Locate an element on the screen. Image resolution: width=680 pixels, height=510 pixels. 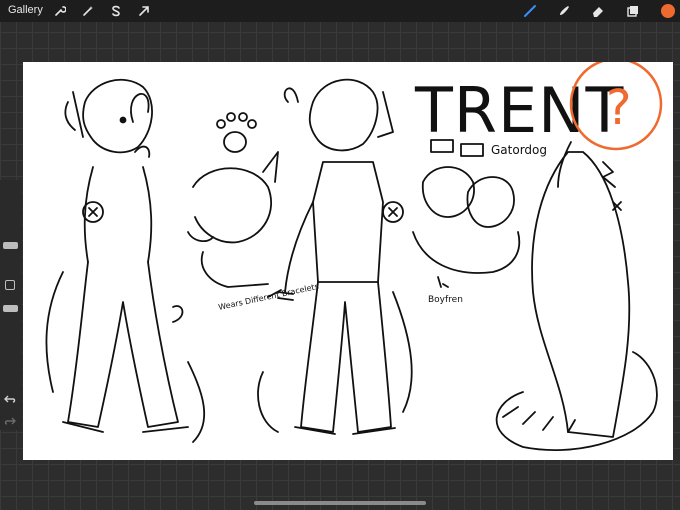
question-mark: ? is located at coordinates (618, 108).